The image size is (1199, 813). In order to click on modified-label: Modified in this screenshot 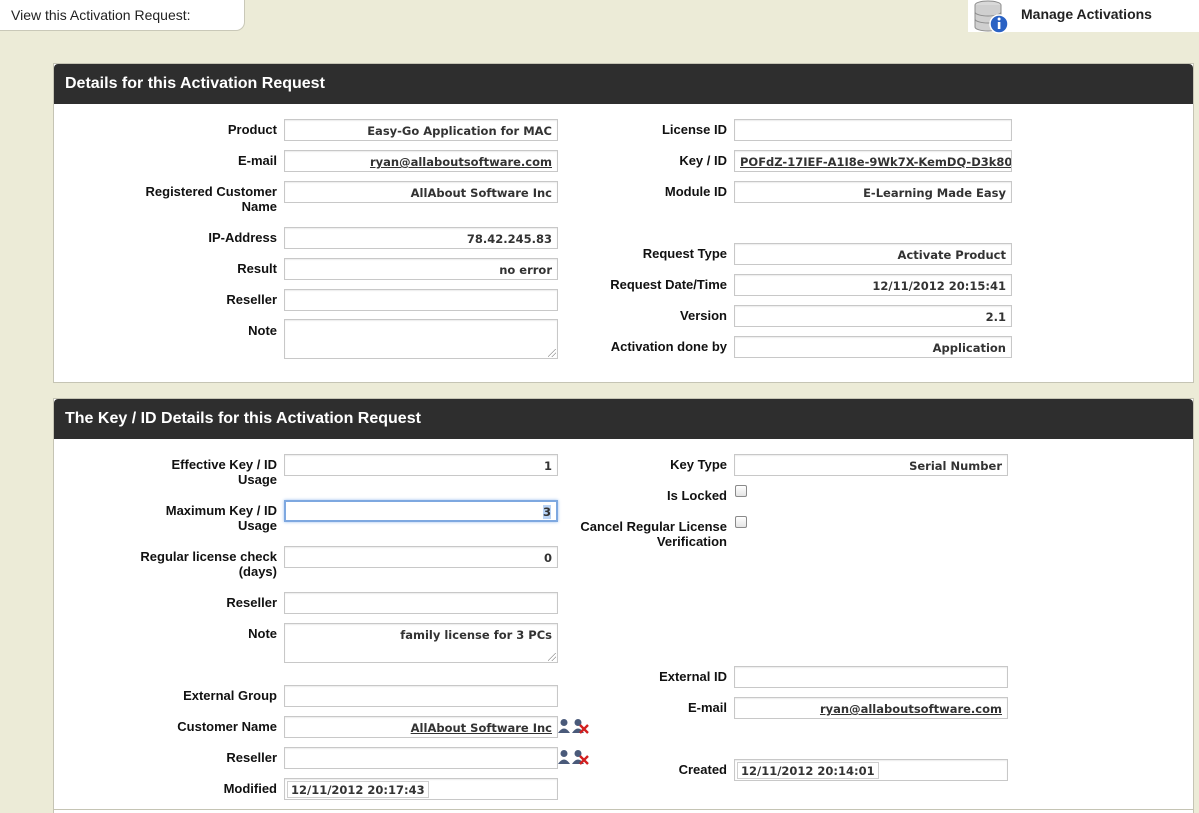, I will do `click(250, 788)`.